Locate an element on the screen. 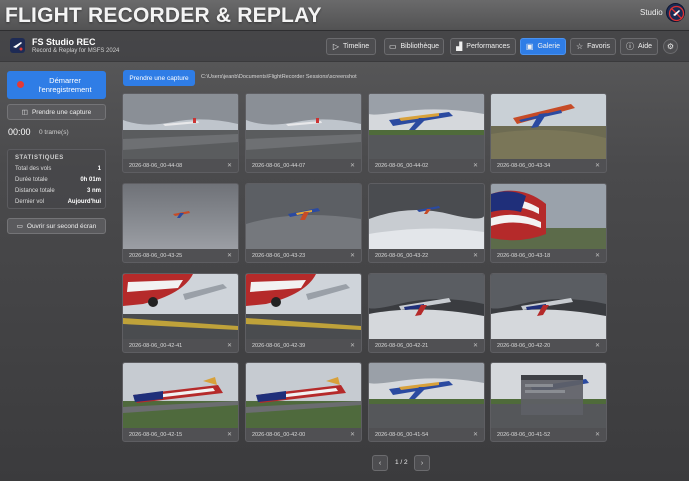  gallery-card: 2026-08-06_00-42-15 ✕ is located at coordinates (180, 402).